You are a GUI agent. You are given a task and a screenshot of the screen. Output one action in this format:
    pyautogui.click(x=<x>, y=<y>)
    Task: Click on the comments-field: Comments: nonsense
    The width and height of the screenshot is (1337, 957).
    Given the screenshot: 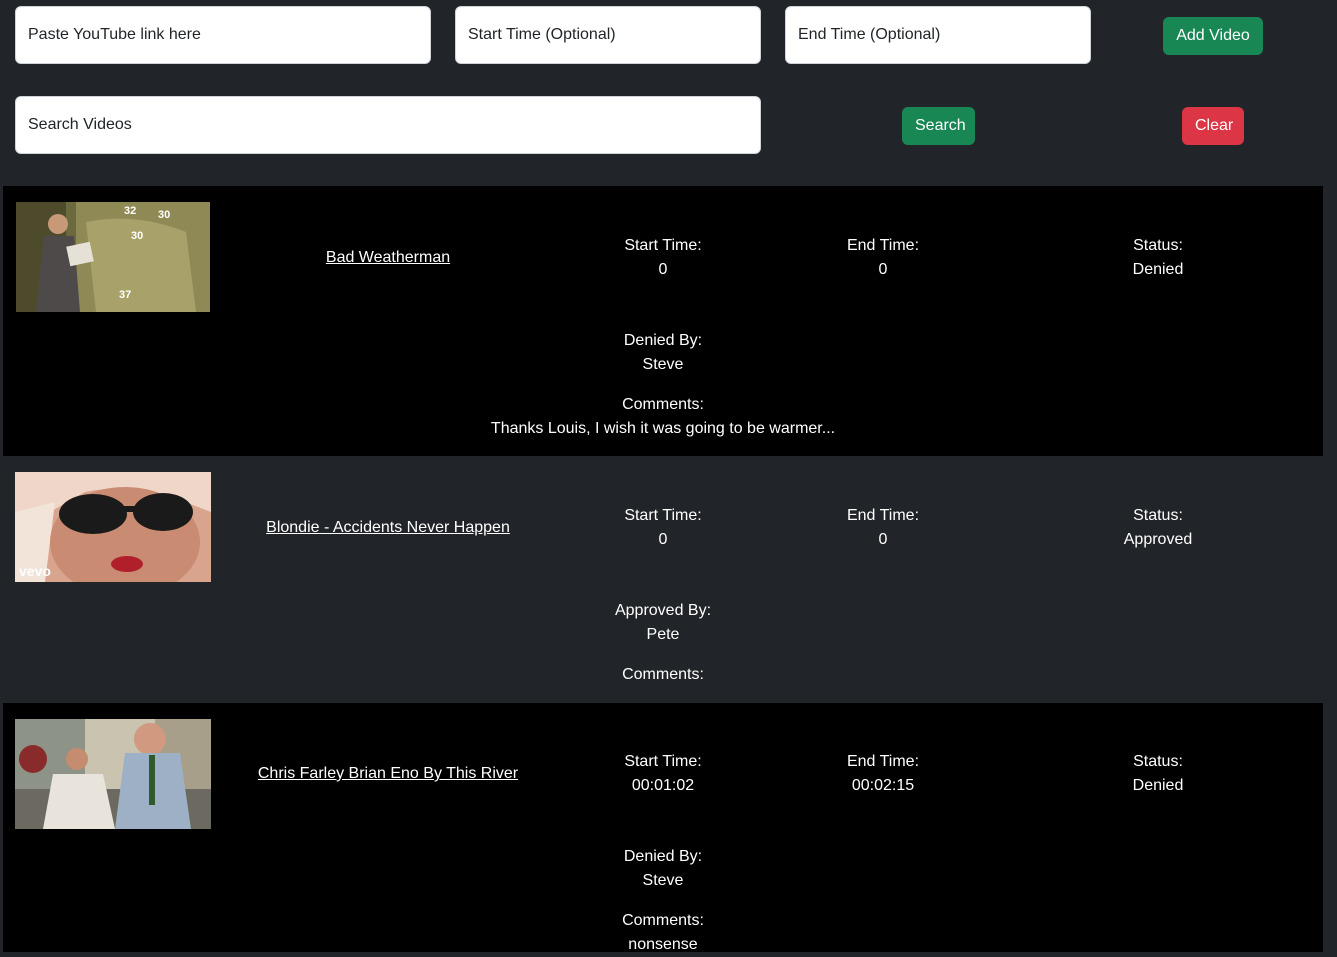 What is the action you would take?
    pyautogui.click(x=663, y=933)
    